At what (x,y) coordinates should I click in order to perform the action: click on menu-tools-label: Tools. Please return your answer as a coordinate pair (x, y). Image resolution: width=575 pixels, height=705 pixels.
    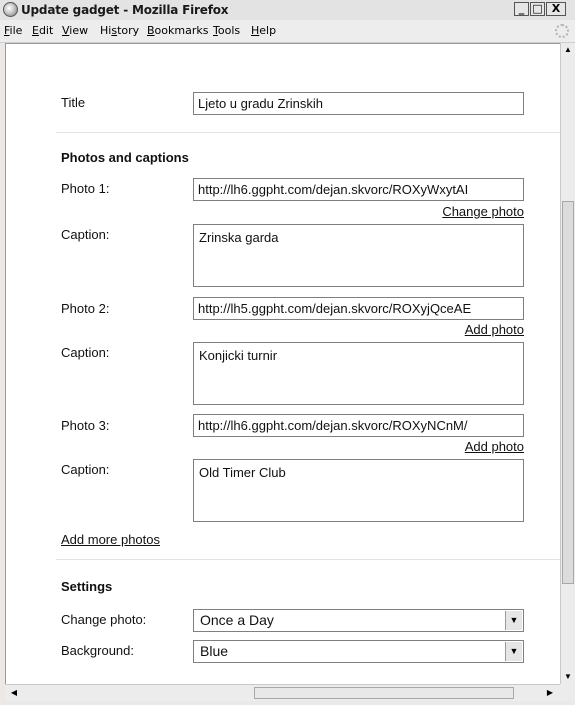
    Looking at the image, I should click on (227, 30).